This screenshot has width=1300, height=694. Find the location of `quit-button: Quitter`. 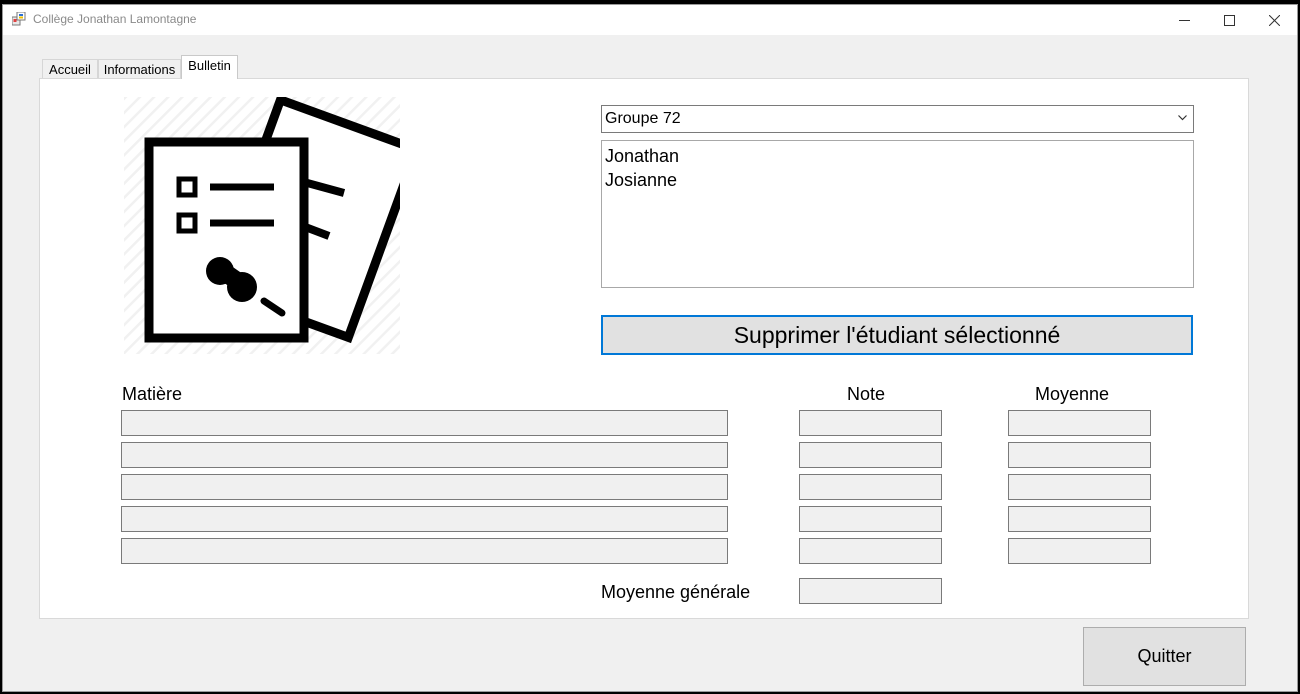

quit-button: Quitter is located at coordinates (1164, 656).